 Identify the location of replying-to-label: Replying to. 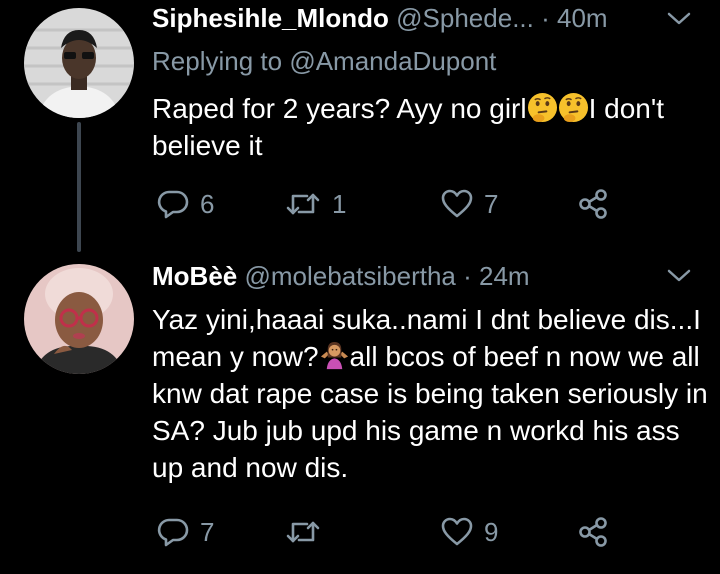
(217, 61).